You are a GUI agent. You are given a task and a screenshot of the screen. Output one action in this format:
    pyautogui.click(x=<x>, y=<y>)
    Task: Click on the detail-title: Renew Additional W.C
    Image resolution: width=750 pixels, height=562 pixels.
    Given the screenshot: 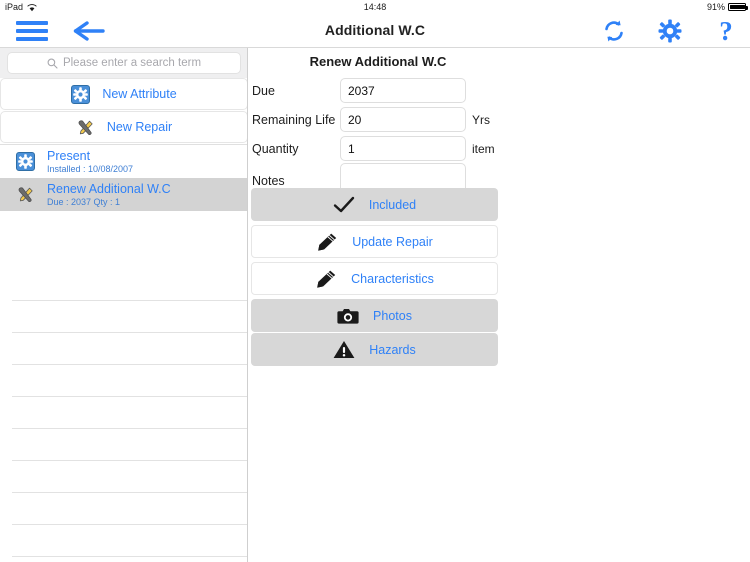 What is the action you would take?
    pyautogui.click(x=378, y=61)
    